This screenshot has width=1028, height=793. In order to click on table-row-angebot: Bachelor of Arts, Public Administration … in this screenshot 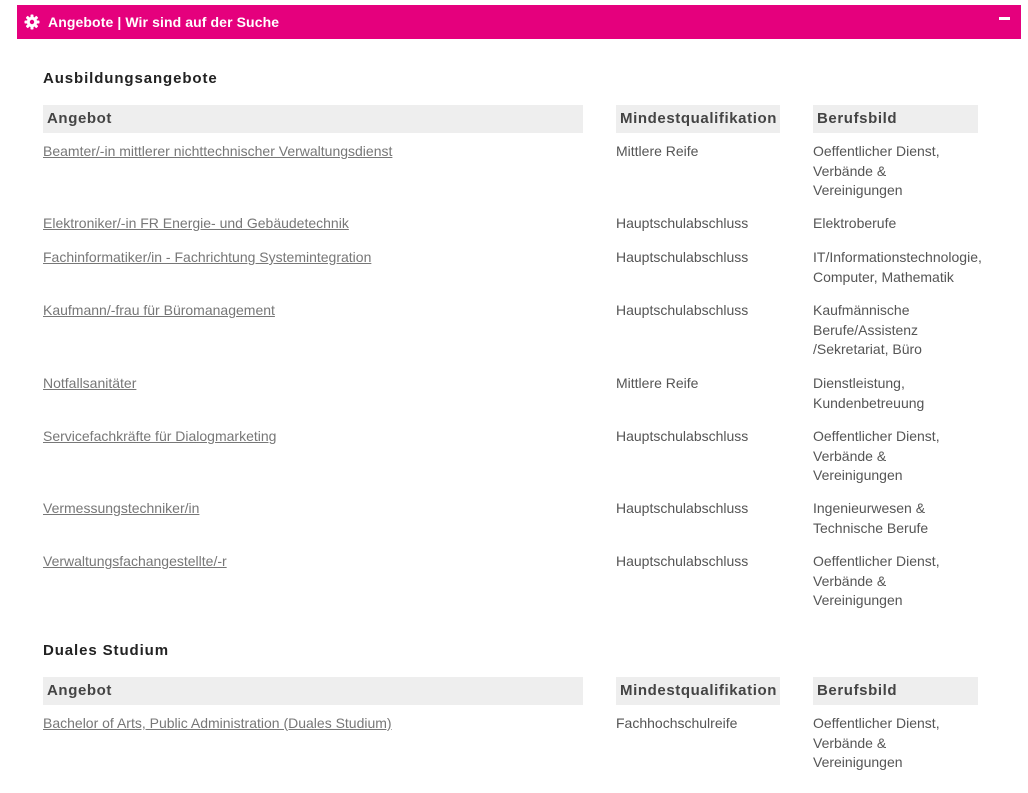, I will do `click(323, 724)`.